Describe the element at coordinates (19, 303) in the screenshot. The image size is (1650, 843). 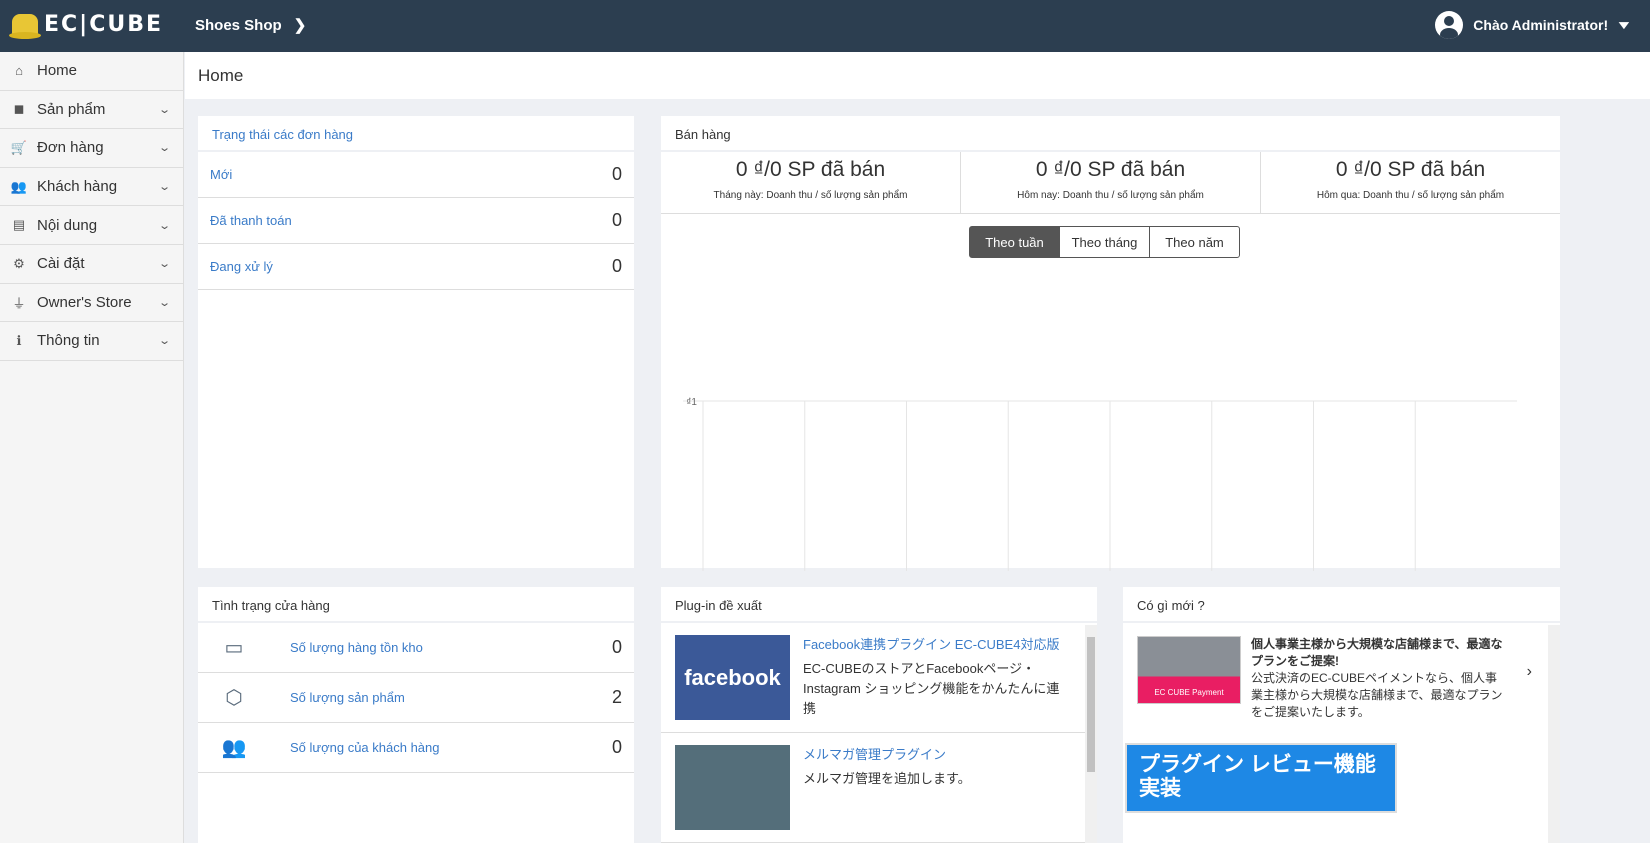
I see `plug-icon: ⏚` at that location.